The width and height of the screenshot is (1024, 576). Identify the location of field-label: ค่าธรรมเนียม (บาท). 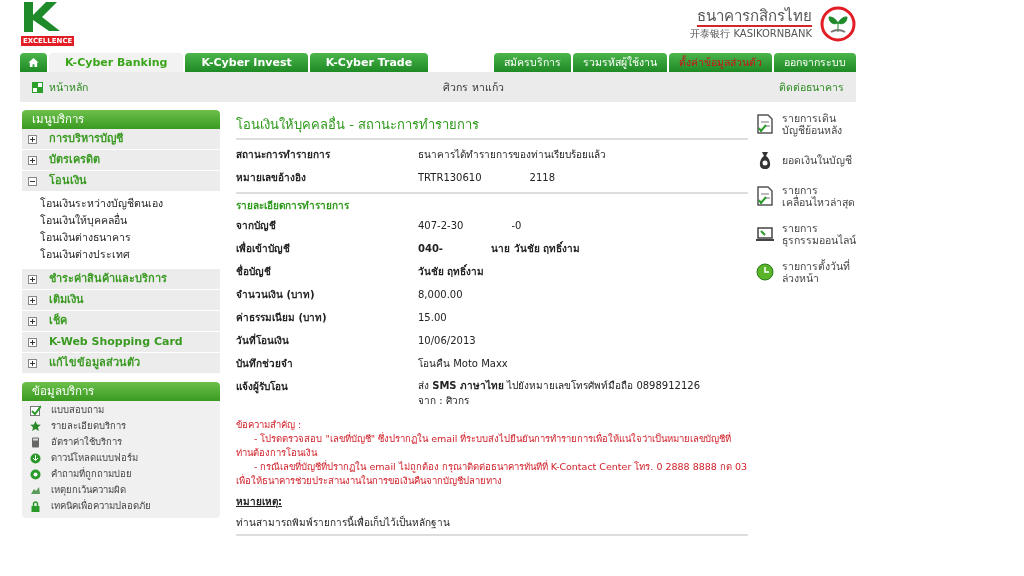
(282, 318).